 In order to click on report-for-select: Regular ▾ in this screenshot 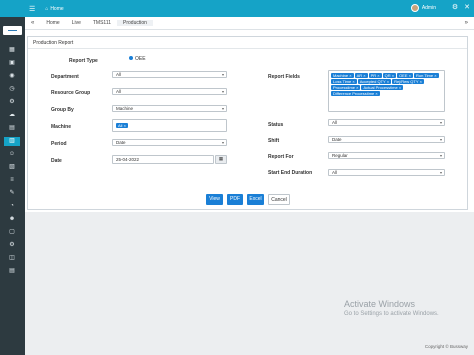, I will do `click(386, 155)`.